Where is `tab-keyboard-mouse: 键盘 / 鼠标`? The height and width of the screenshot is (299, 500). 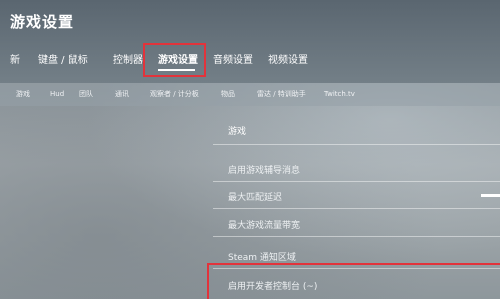 tab-keyboard-mouse: 键盘 / 鼠标 is located at coordinates (63, 61).